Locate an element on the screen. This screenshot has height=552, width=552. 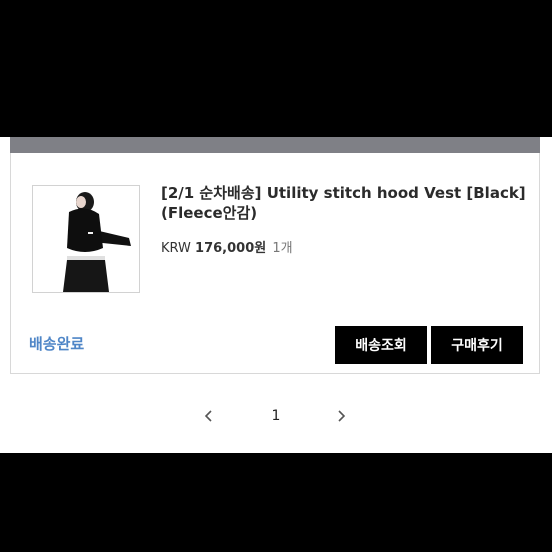
currency-label: KRW is located at coordinates (176, 248).